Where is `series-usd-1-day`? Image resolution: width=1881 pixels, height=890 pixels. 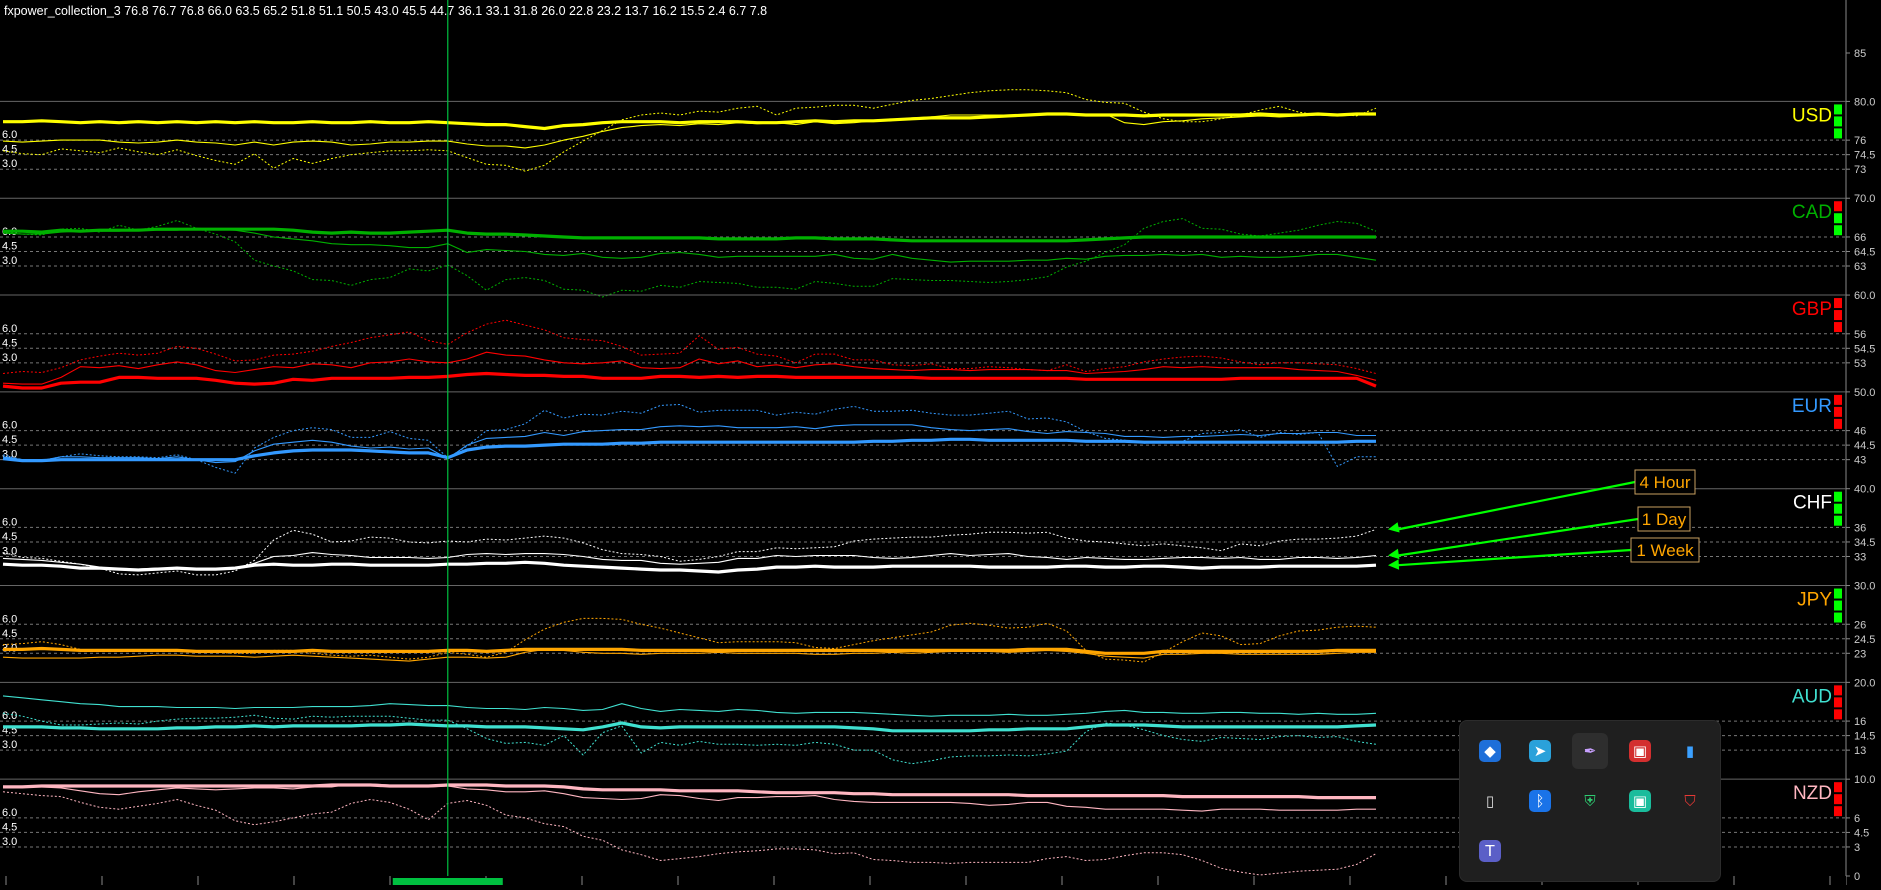 series-usd-1-day is located at coordinates (689, 130).